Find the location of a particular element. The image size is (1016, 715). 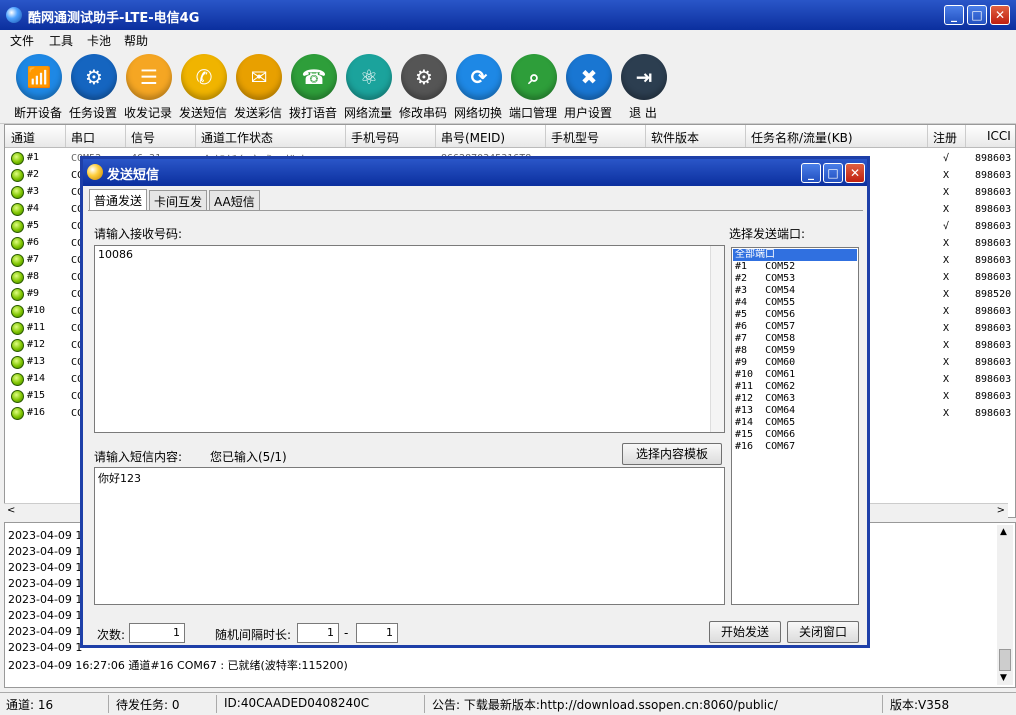

log-scrollbar: ▲ ▼ is located at coordinates (1005, 605).